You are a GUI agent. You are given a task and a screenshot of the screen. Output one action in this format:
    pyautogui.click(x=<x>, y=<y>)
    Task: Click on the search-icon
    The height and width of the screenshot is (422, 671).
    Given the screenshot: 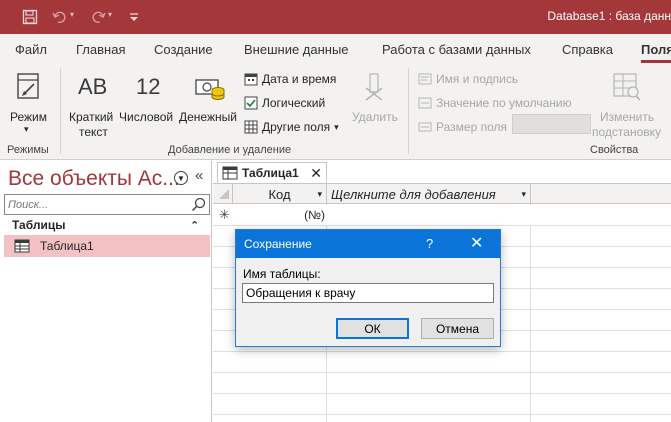 What is the action you would take?
    pyautogui.click(x=198, y=204)
    